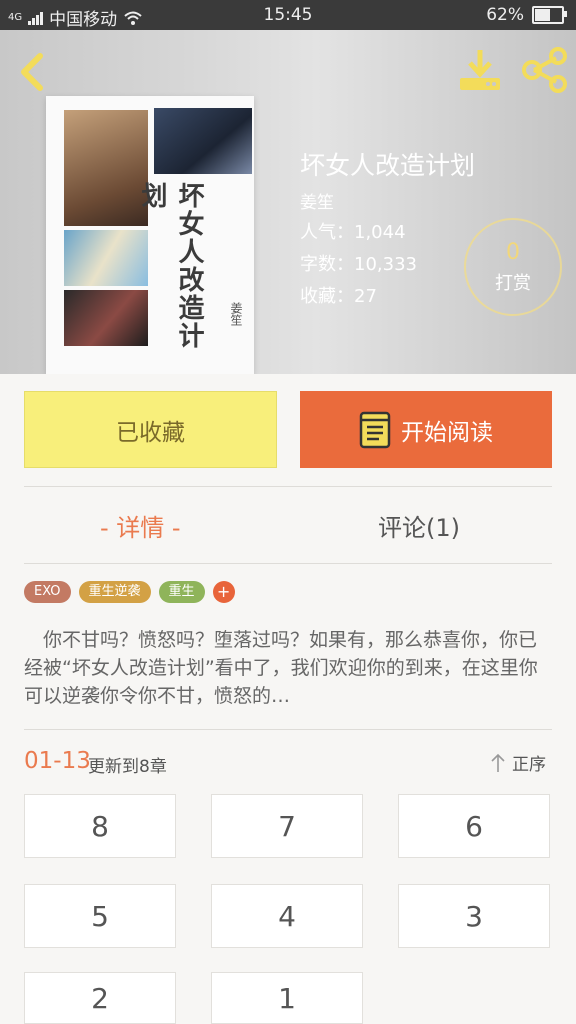 This screenshot has width=576, height=1024. I want to click on tag-chip: 重生逆袭, so click(114, 592).